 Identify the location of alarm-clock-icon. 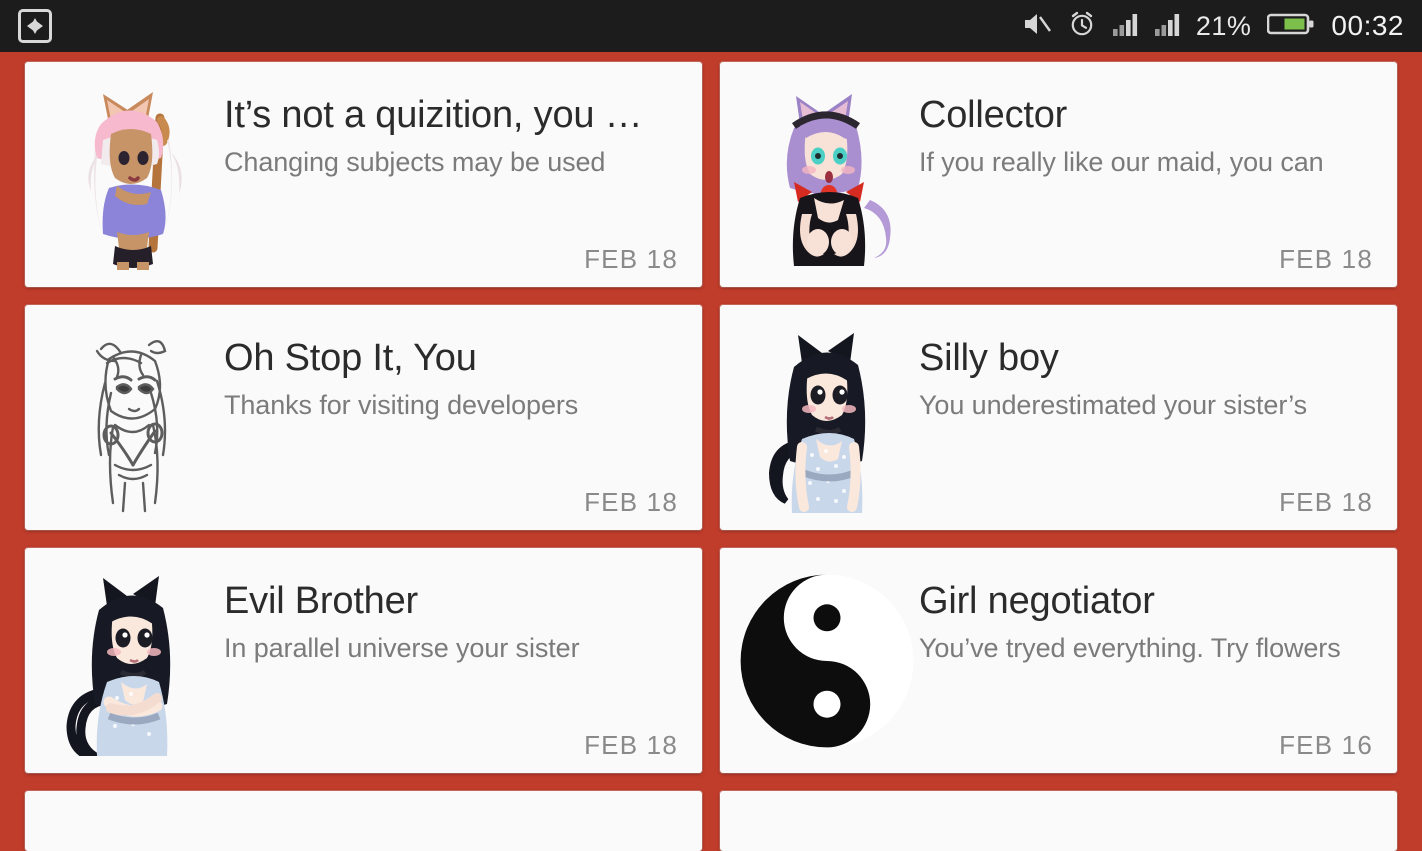
(1082, 26).